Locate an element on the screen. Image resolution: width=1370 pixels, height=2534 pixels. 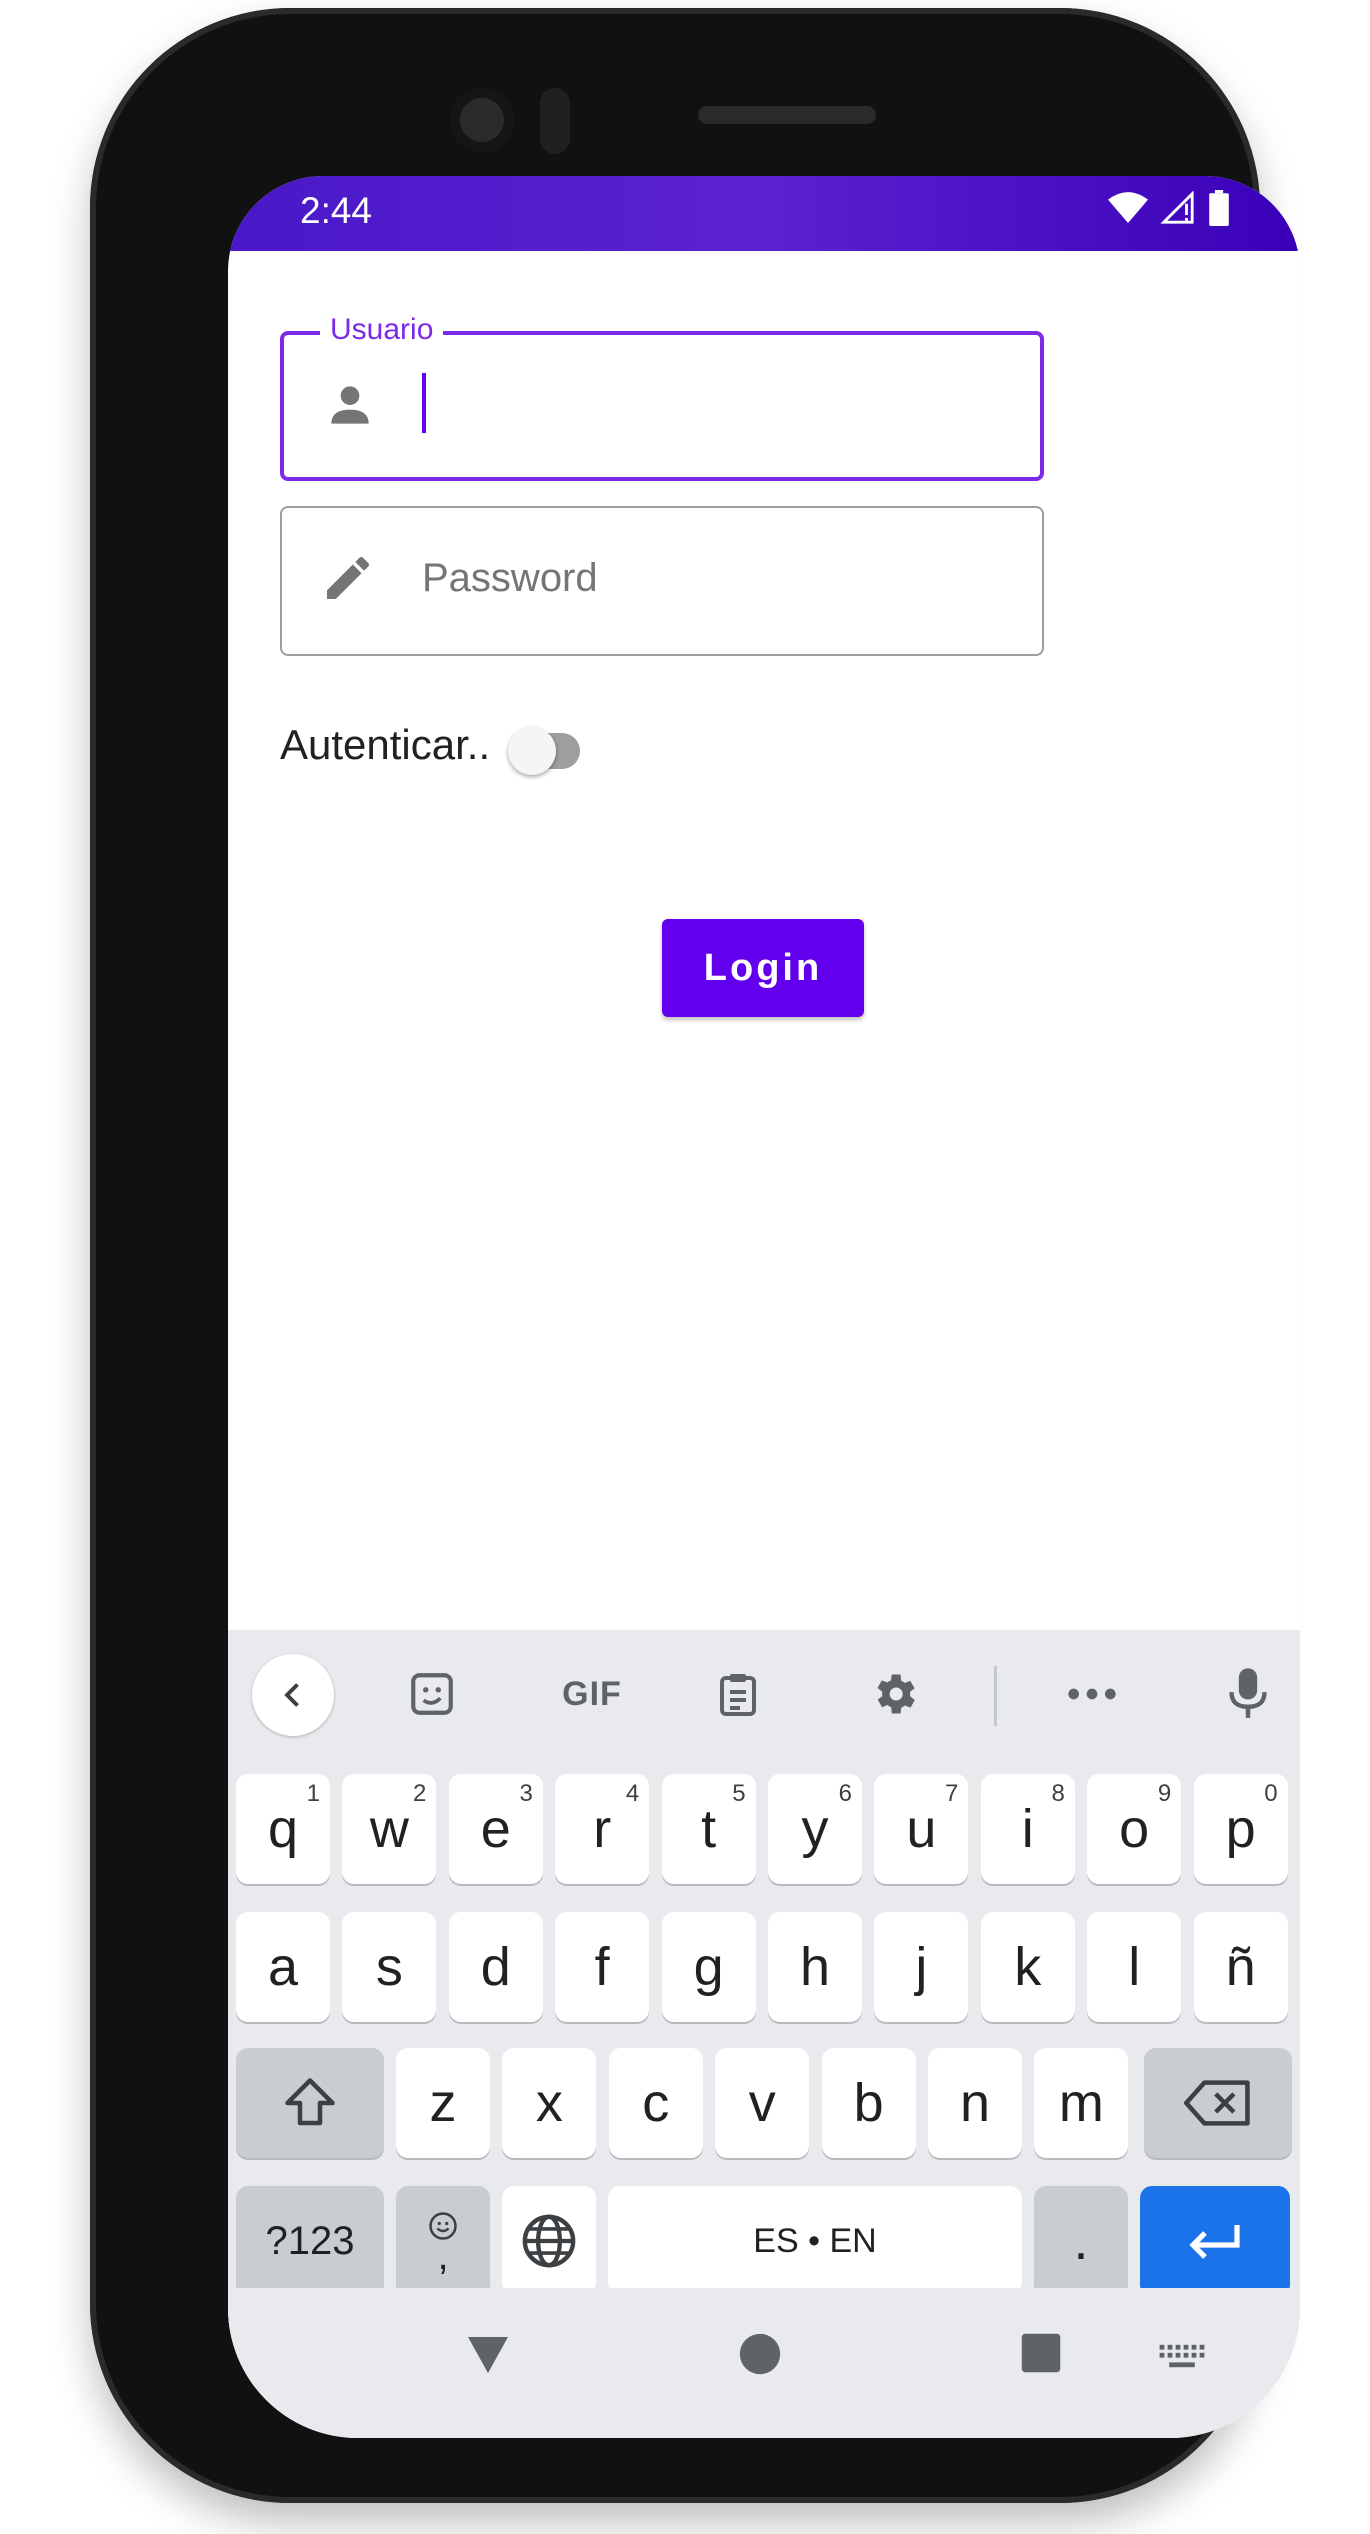
shift-icon is located at coordinates (310, 2102).